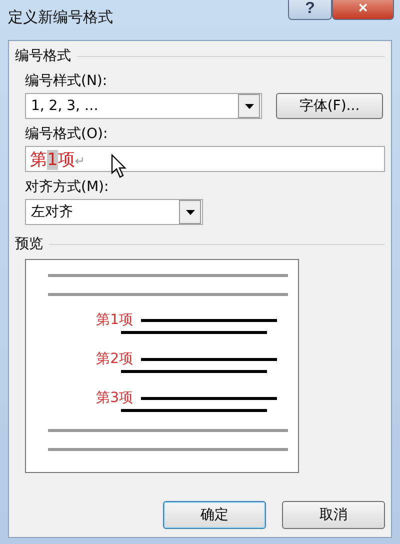 The height and width of the screenshot is (544, 400). What do you see at coordinates (333, 515) in the screenshot?
I see `cancel-button: 取消` at bounding box center [333, 515].